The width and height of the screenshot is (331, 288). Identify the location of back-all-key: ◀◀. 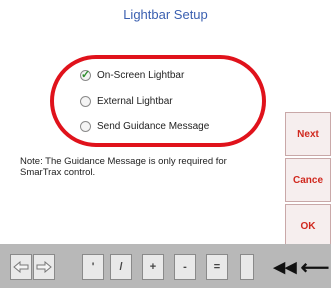
(285, 267).